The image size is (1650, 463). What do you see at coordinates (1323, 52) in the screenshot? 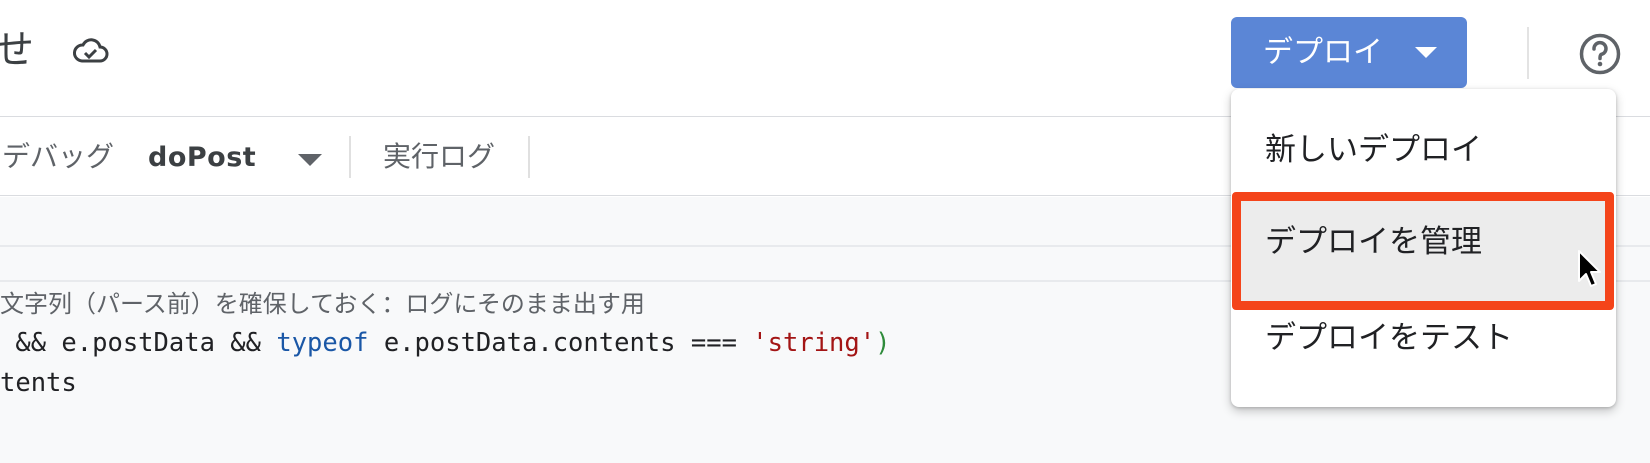
I see `deploy-button-label: デプロイ` at bounding box center [1323, 52].